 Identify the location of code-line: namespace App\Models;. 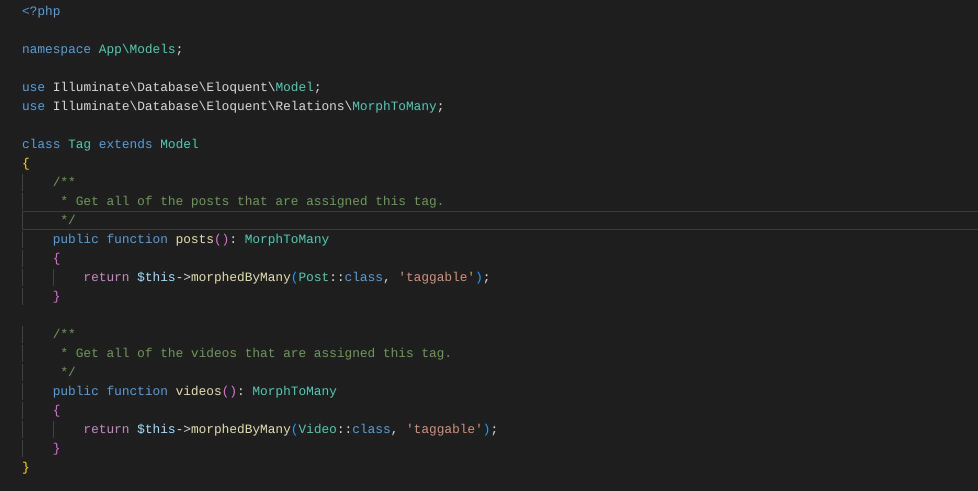
(103, 50).